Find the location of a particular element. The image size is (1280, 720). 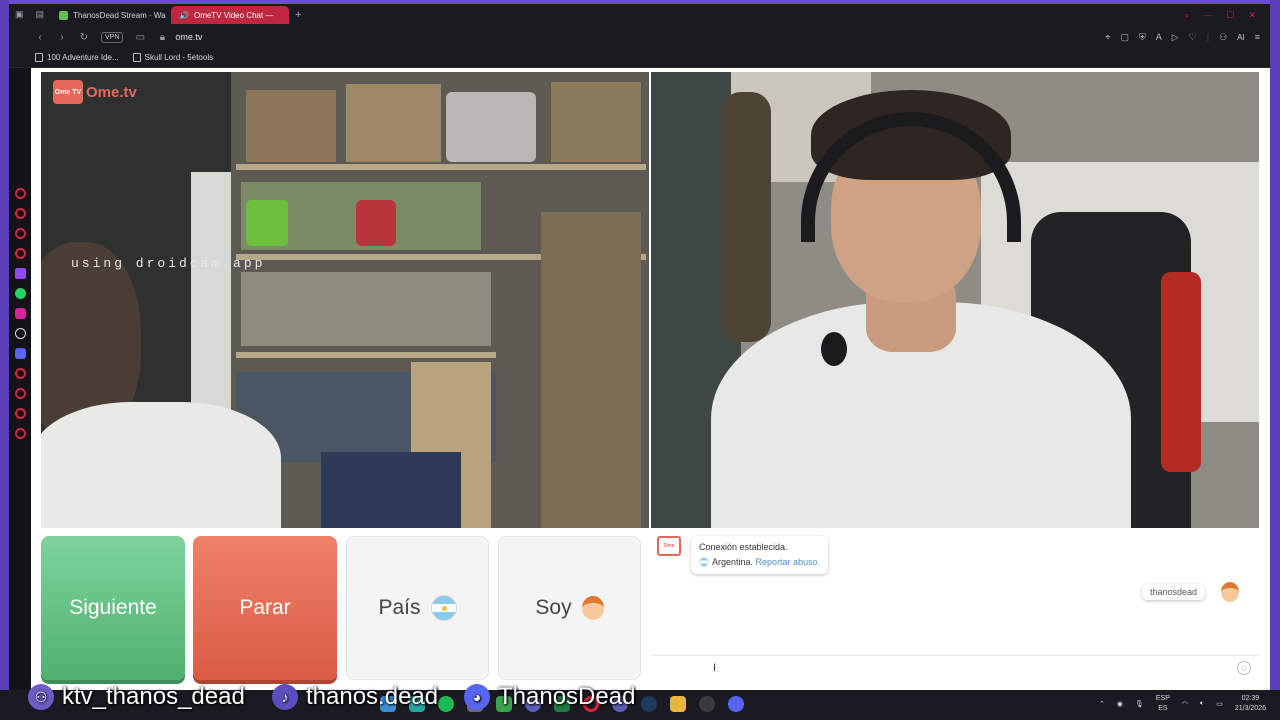

boy-face-icon is located at coordinates (592, 608).